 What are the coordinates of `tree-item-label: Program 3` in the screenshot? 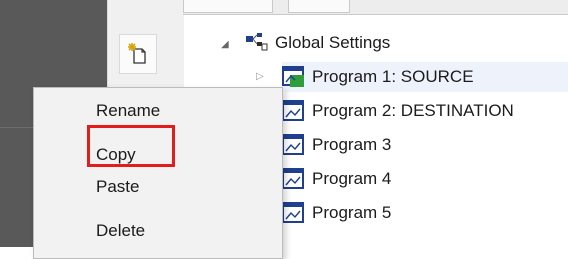 It's located at (352, 144).